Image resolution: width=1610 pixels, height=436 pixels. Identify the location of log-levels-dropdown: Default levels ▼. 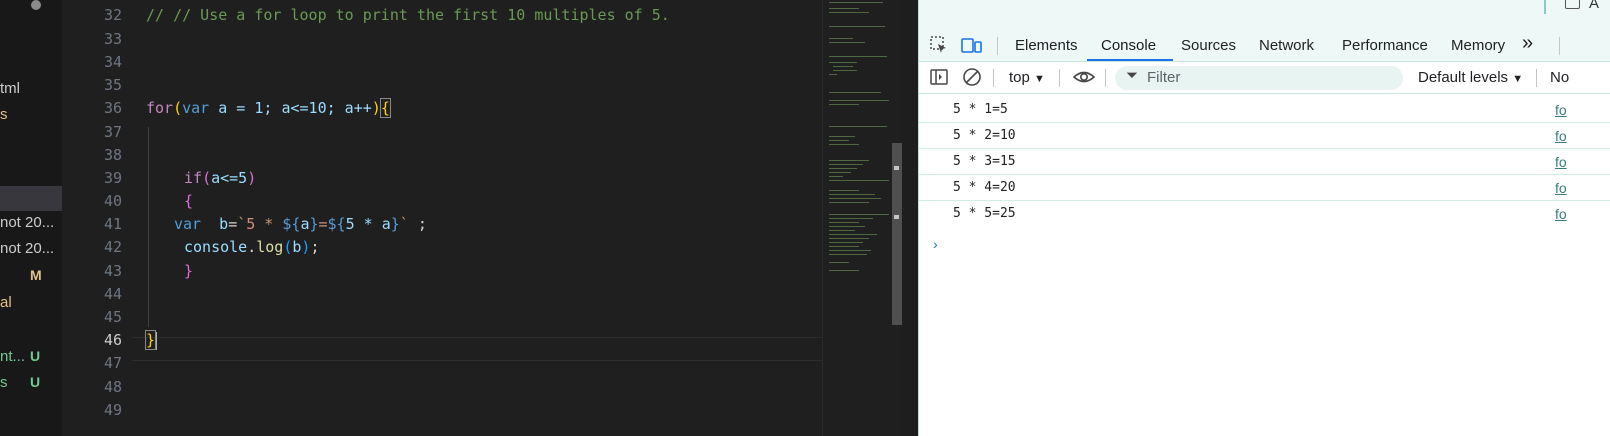
(1470, 77).